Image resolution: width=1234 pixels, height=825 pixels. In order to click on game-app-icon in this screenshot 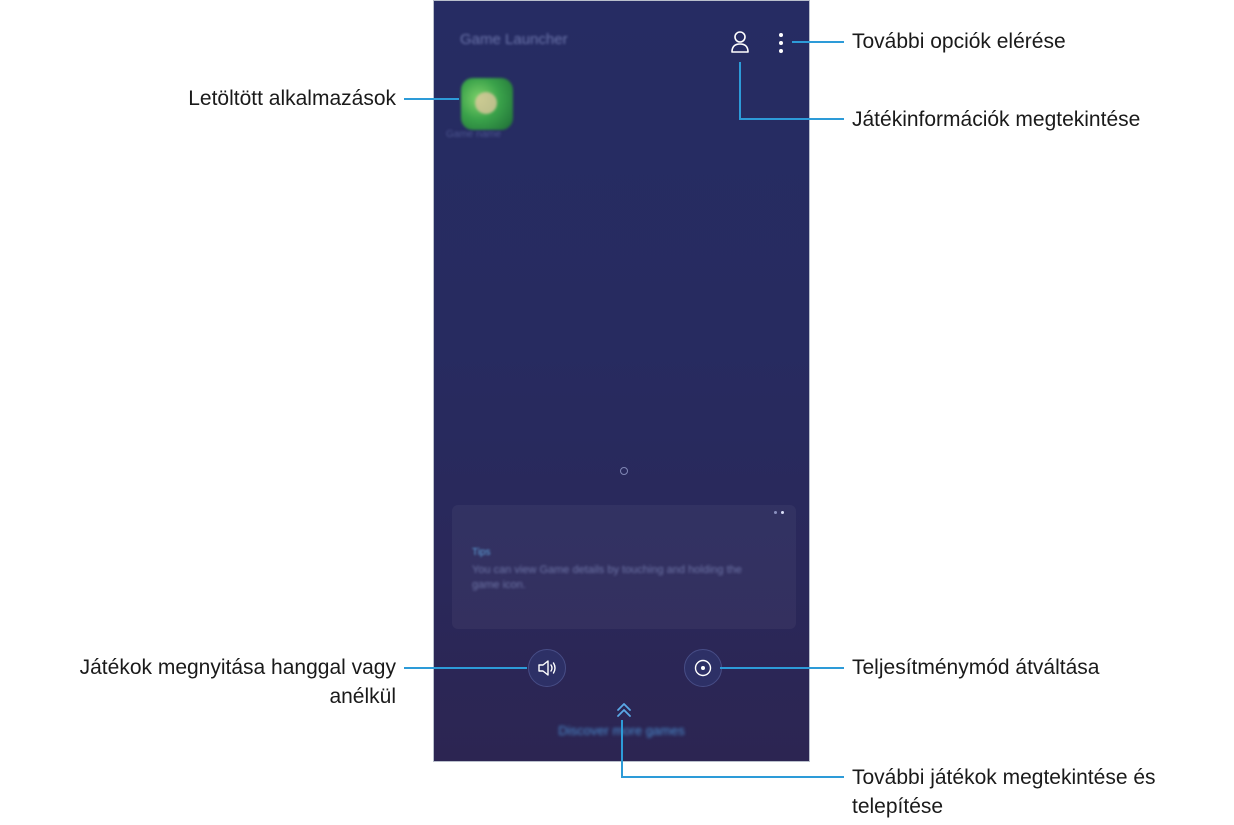, I will do `click(487, 104)`.